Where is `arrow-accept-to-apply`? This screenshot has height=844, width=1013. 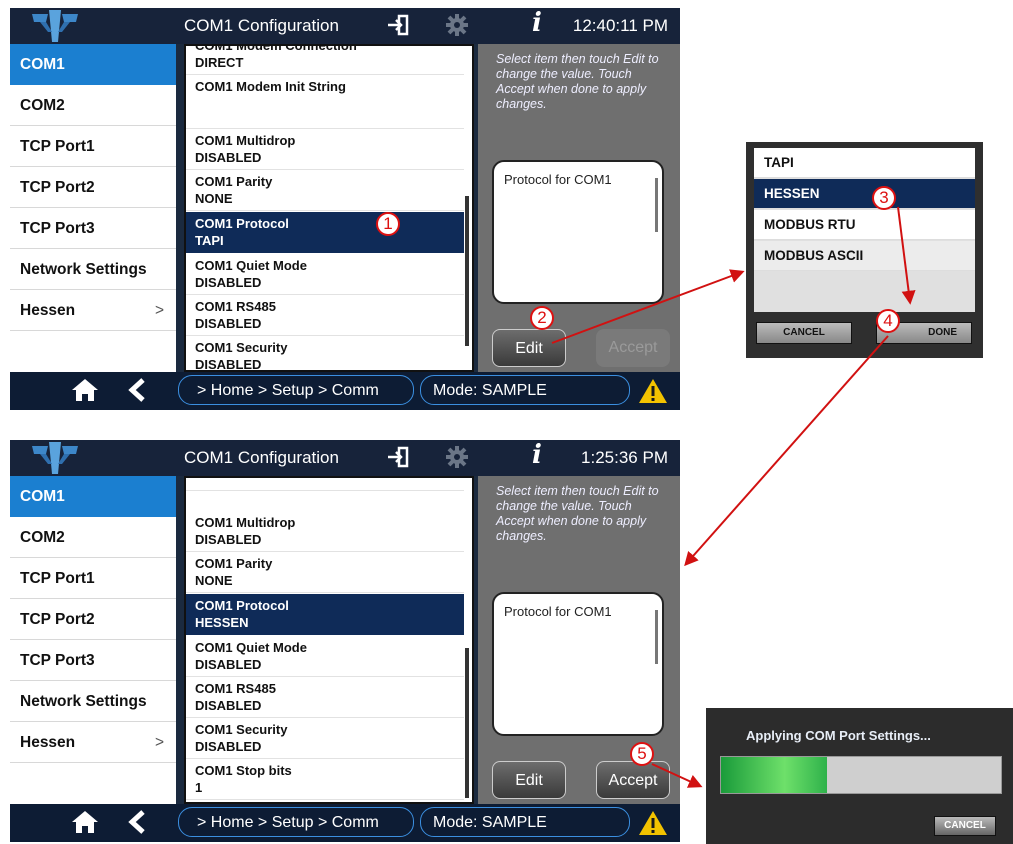
arrow-accept-to-apply is located at coordinates (677, 775).